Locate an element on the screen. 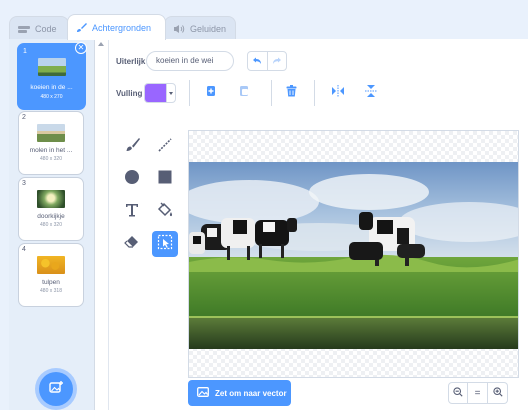 The width and height of the screenshot is (528, 410). paste-icon is located at coordinates (244, 93).